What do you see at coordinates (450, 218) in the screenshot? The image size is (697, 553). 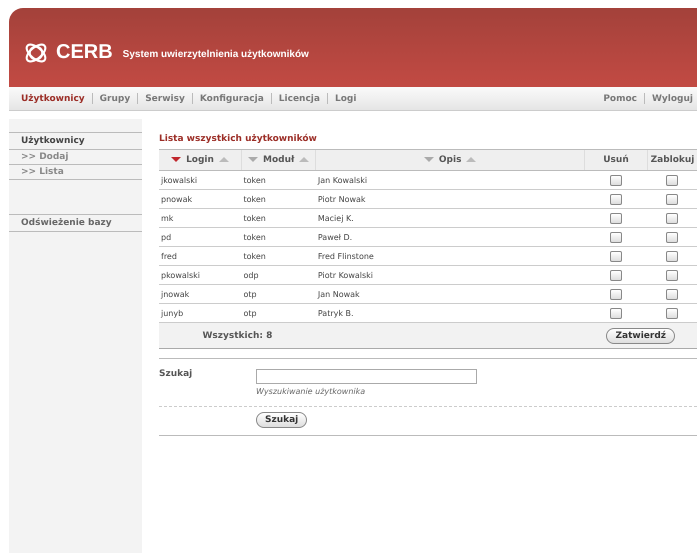 I see `description-cell: Maciej K.` at bounding box center [450, 218].